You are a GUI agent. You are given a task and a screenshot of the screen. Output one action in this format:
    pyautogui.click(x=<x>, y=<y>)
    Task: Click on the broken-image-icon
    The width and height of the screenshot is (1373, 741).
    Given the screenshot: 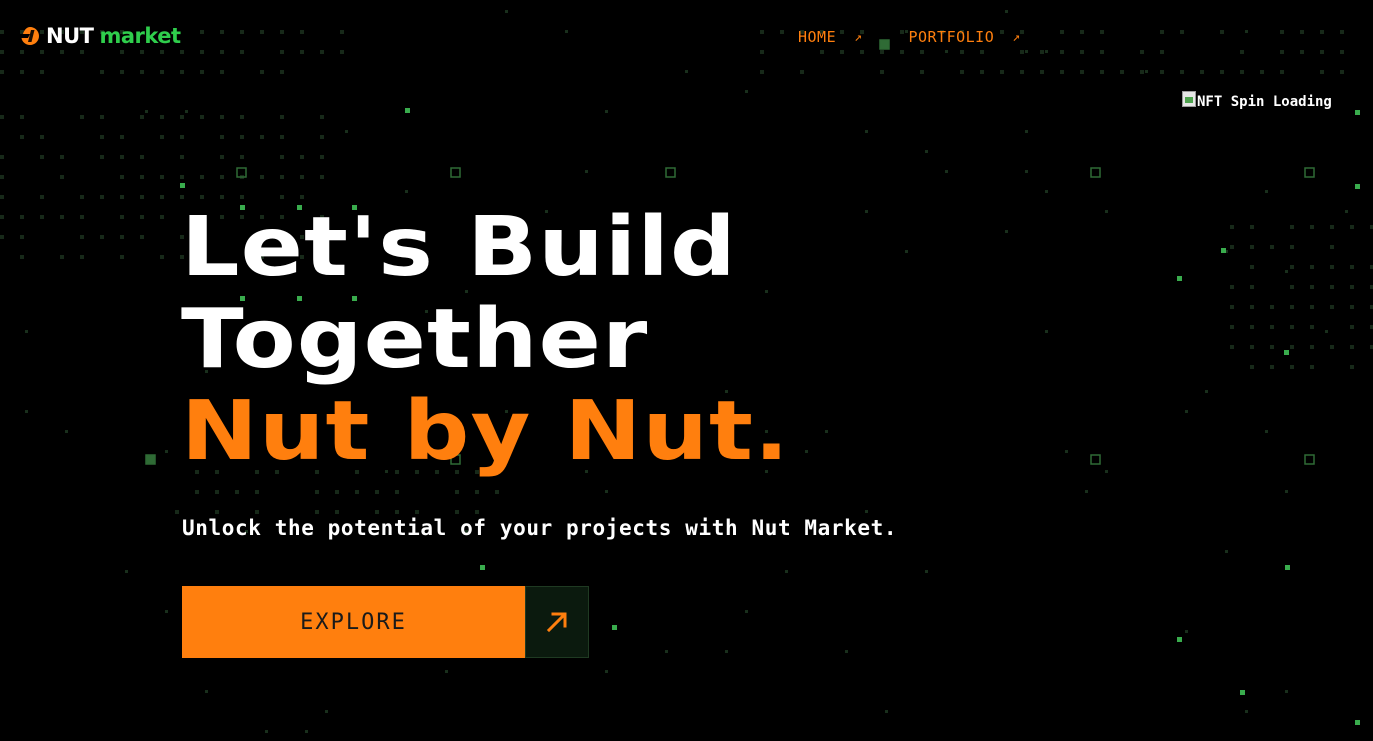 What is the action you would take?
    pyautogui.click(x=1189, y=99)
    